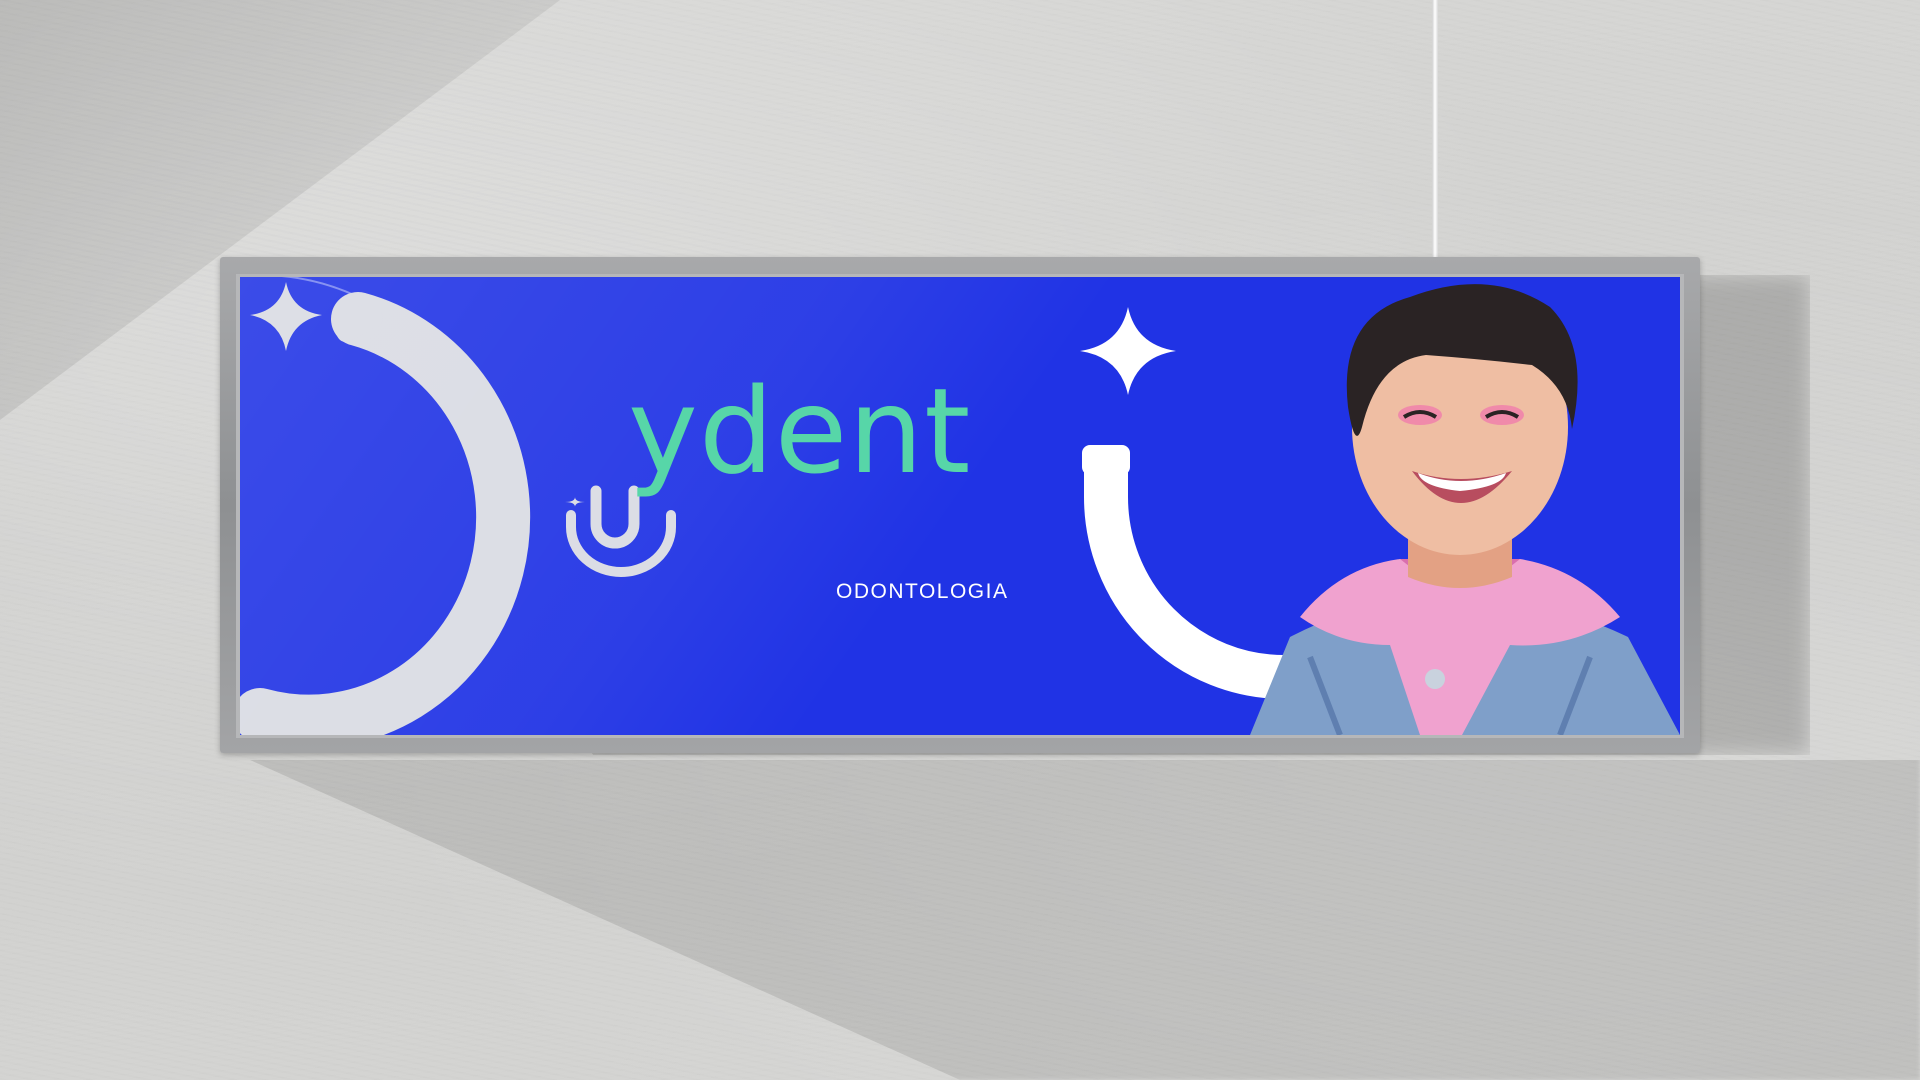 Image resolution: width=1920 pixels, height=1080 pixels. What do you see at coordinates (922, 591) in the screenshot?
I see `brand-tagline: ODONTOLOGIA` at bounding box center [922, 591].